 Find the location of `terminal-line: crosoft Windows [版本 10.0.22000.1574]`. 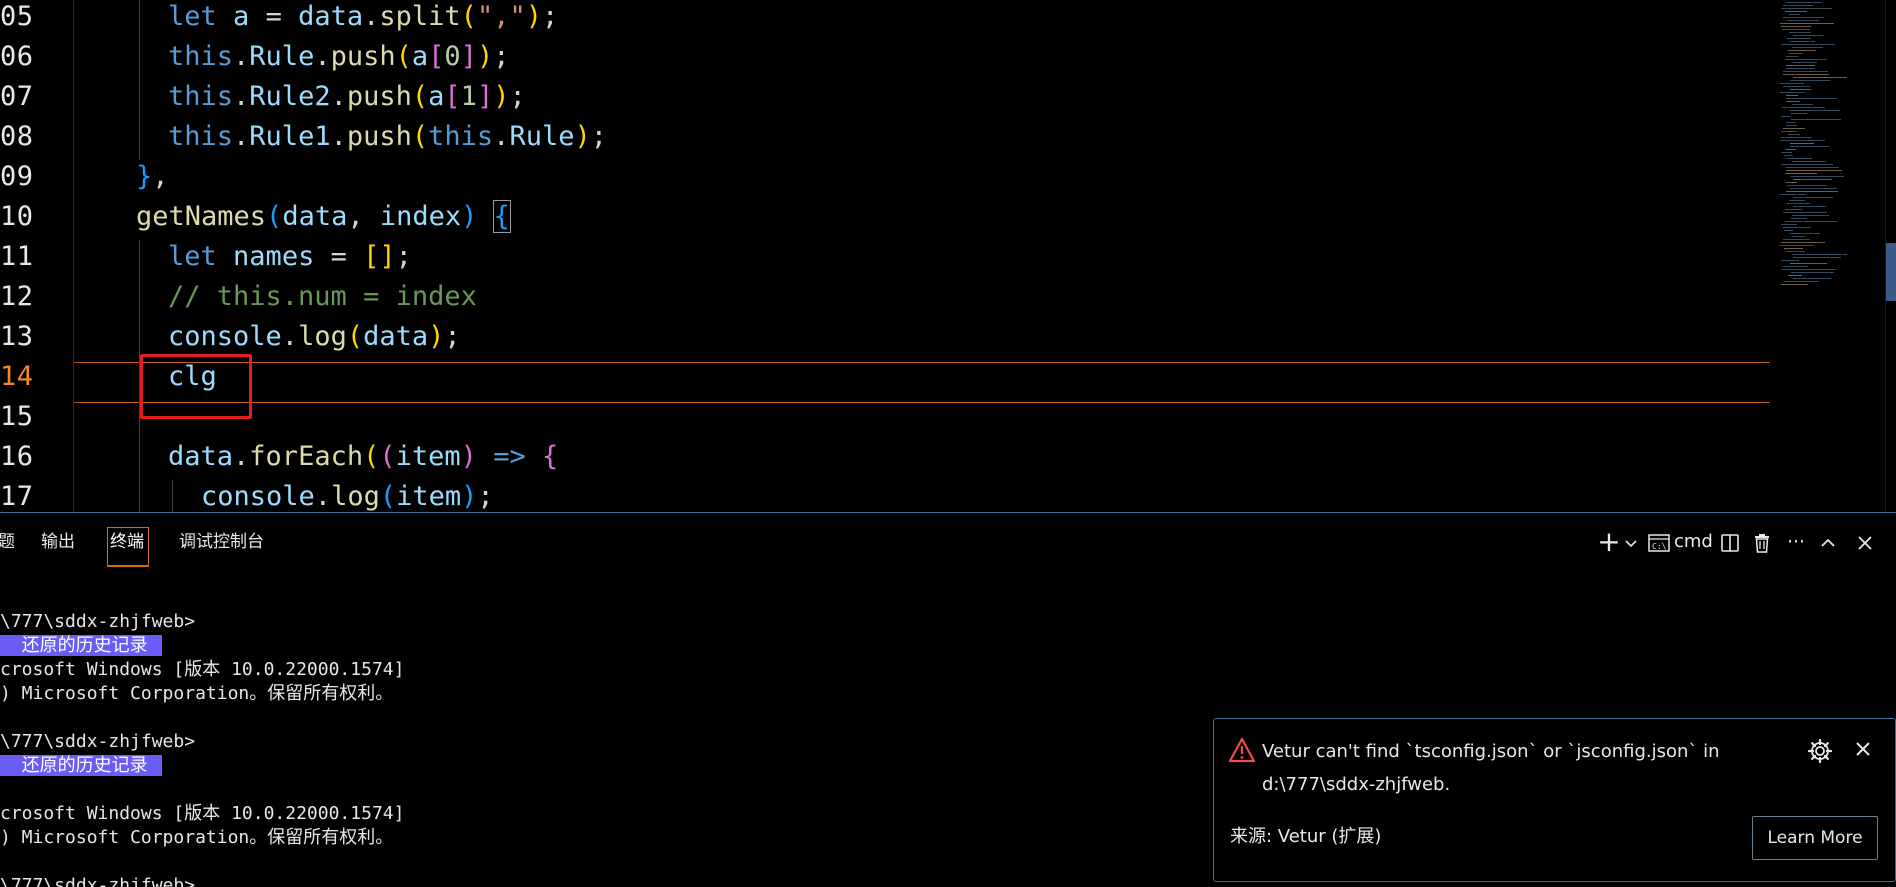

terminal-line: crosoft Windows [版本 10.0.22000.1574] is located at coordinates (202, 814).